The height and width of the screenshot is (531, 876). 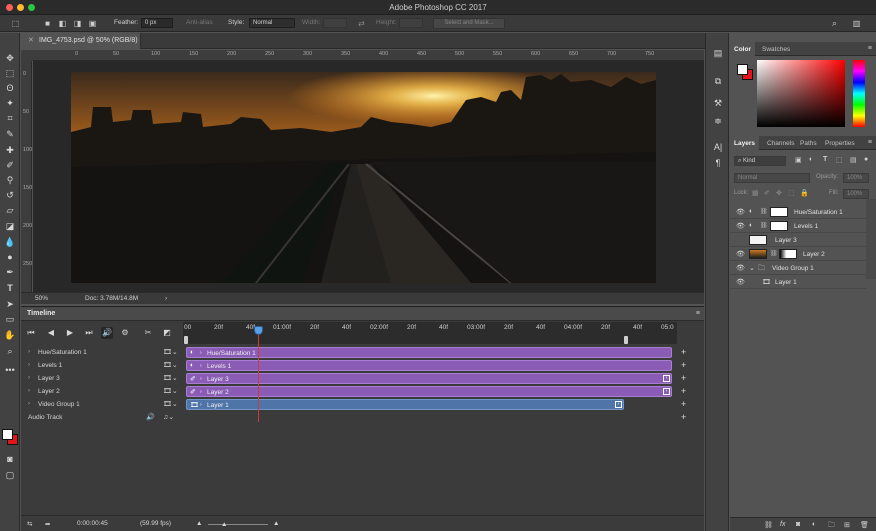 I want to click on next-frame-icon: ⏭, so click(x=89, y=333).